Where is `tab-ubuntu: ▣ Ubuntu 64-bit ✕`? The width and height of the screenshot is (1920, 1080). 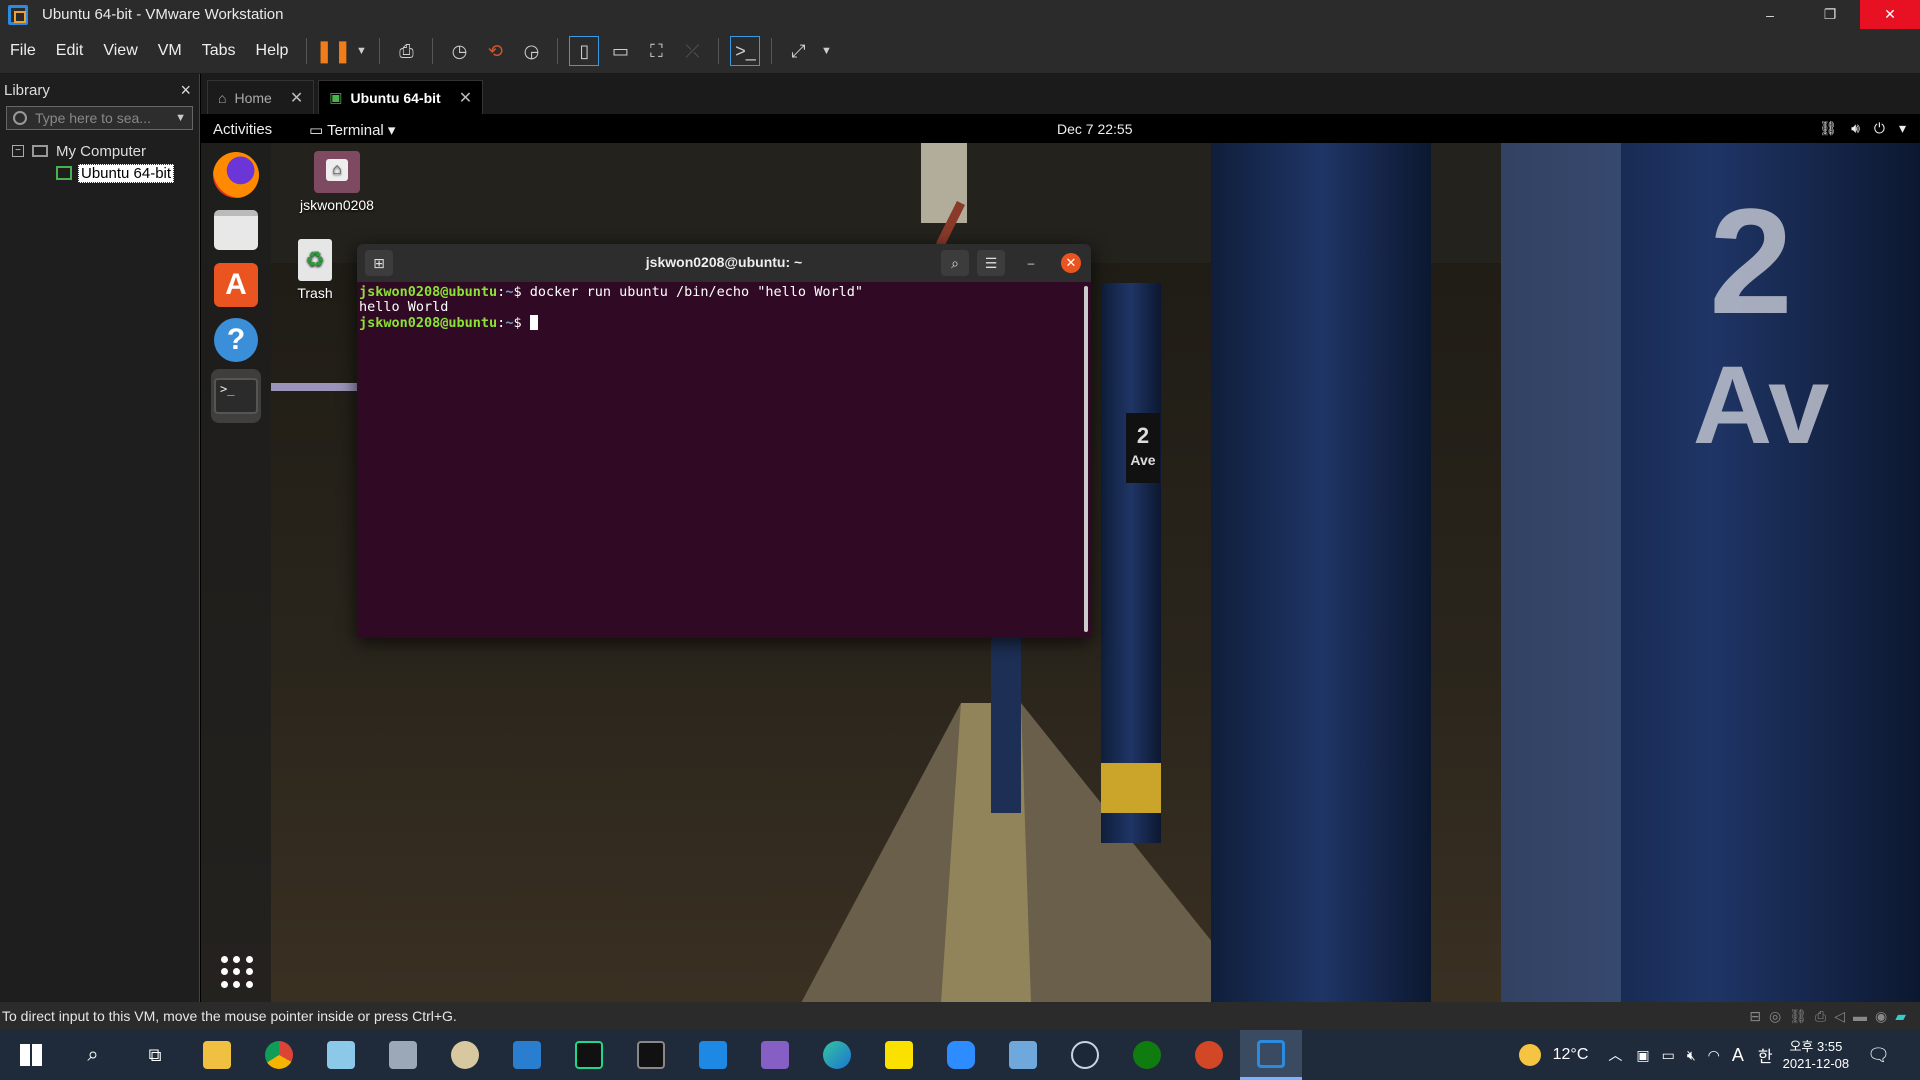 tab-ubuntu: ▣ Ubuntu 64-bit ✕ is located at coordinates (401, 97).